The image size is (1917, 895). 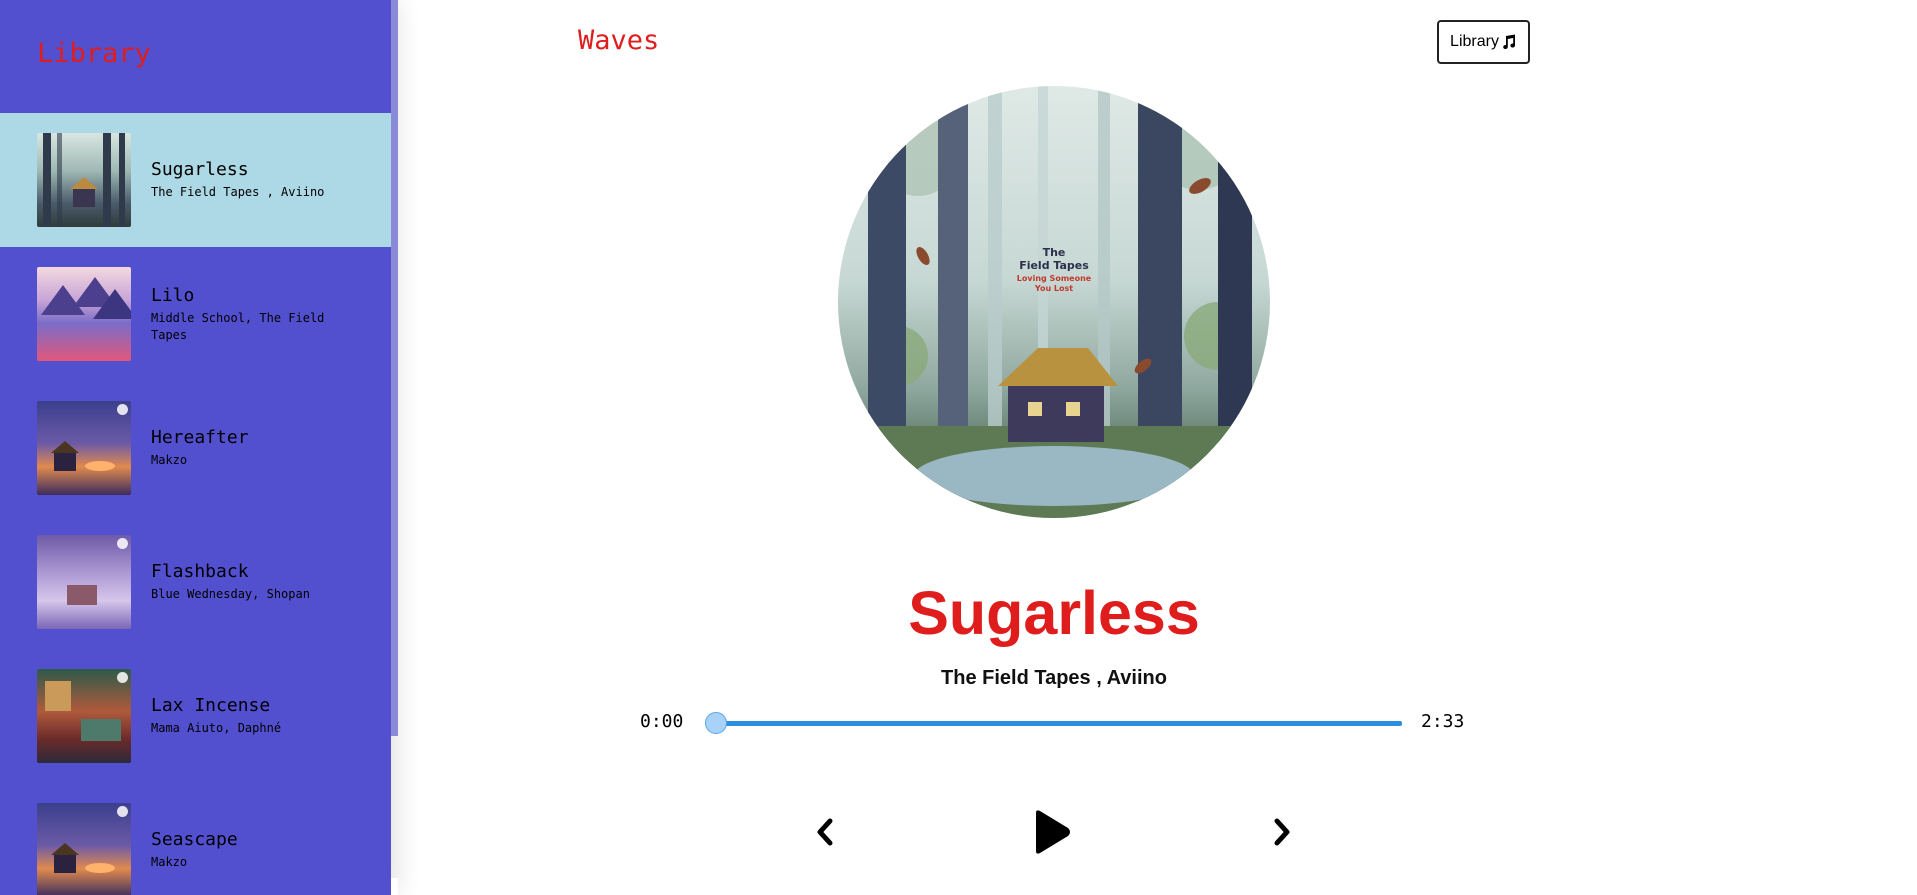 I want to click on forest-cabin-art: The Field Tapes Loving Someone You Lost, so click(x=1054, y=302).